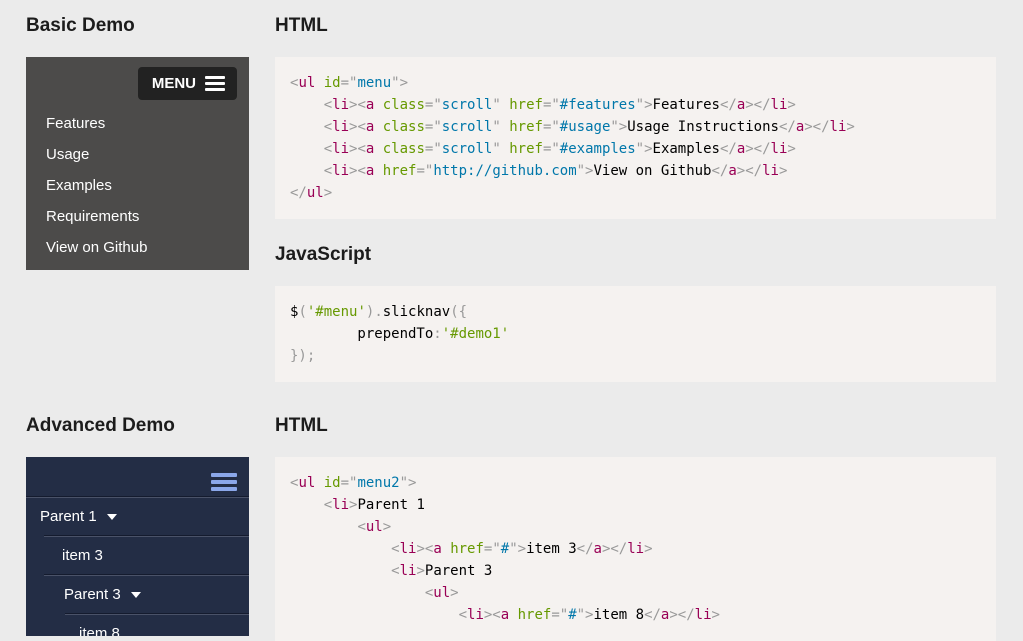 Image resolution: width=1023 pixels, height=641 pixels. What do you see at coordinates (374, 505) in the screenshot?
I see `code-line: <li>Parent 1` at bounding box center [374, 505].